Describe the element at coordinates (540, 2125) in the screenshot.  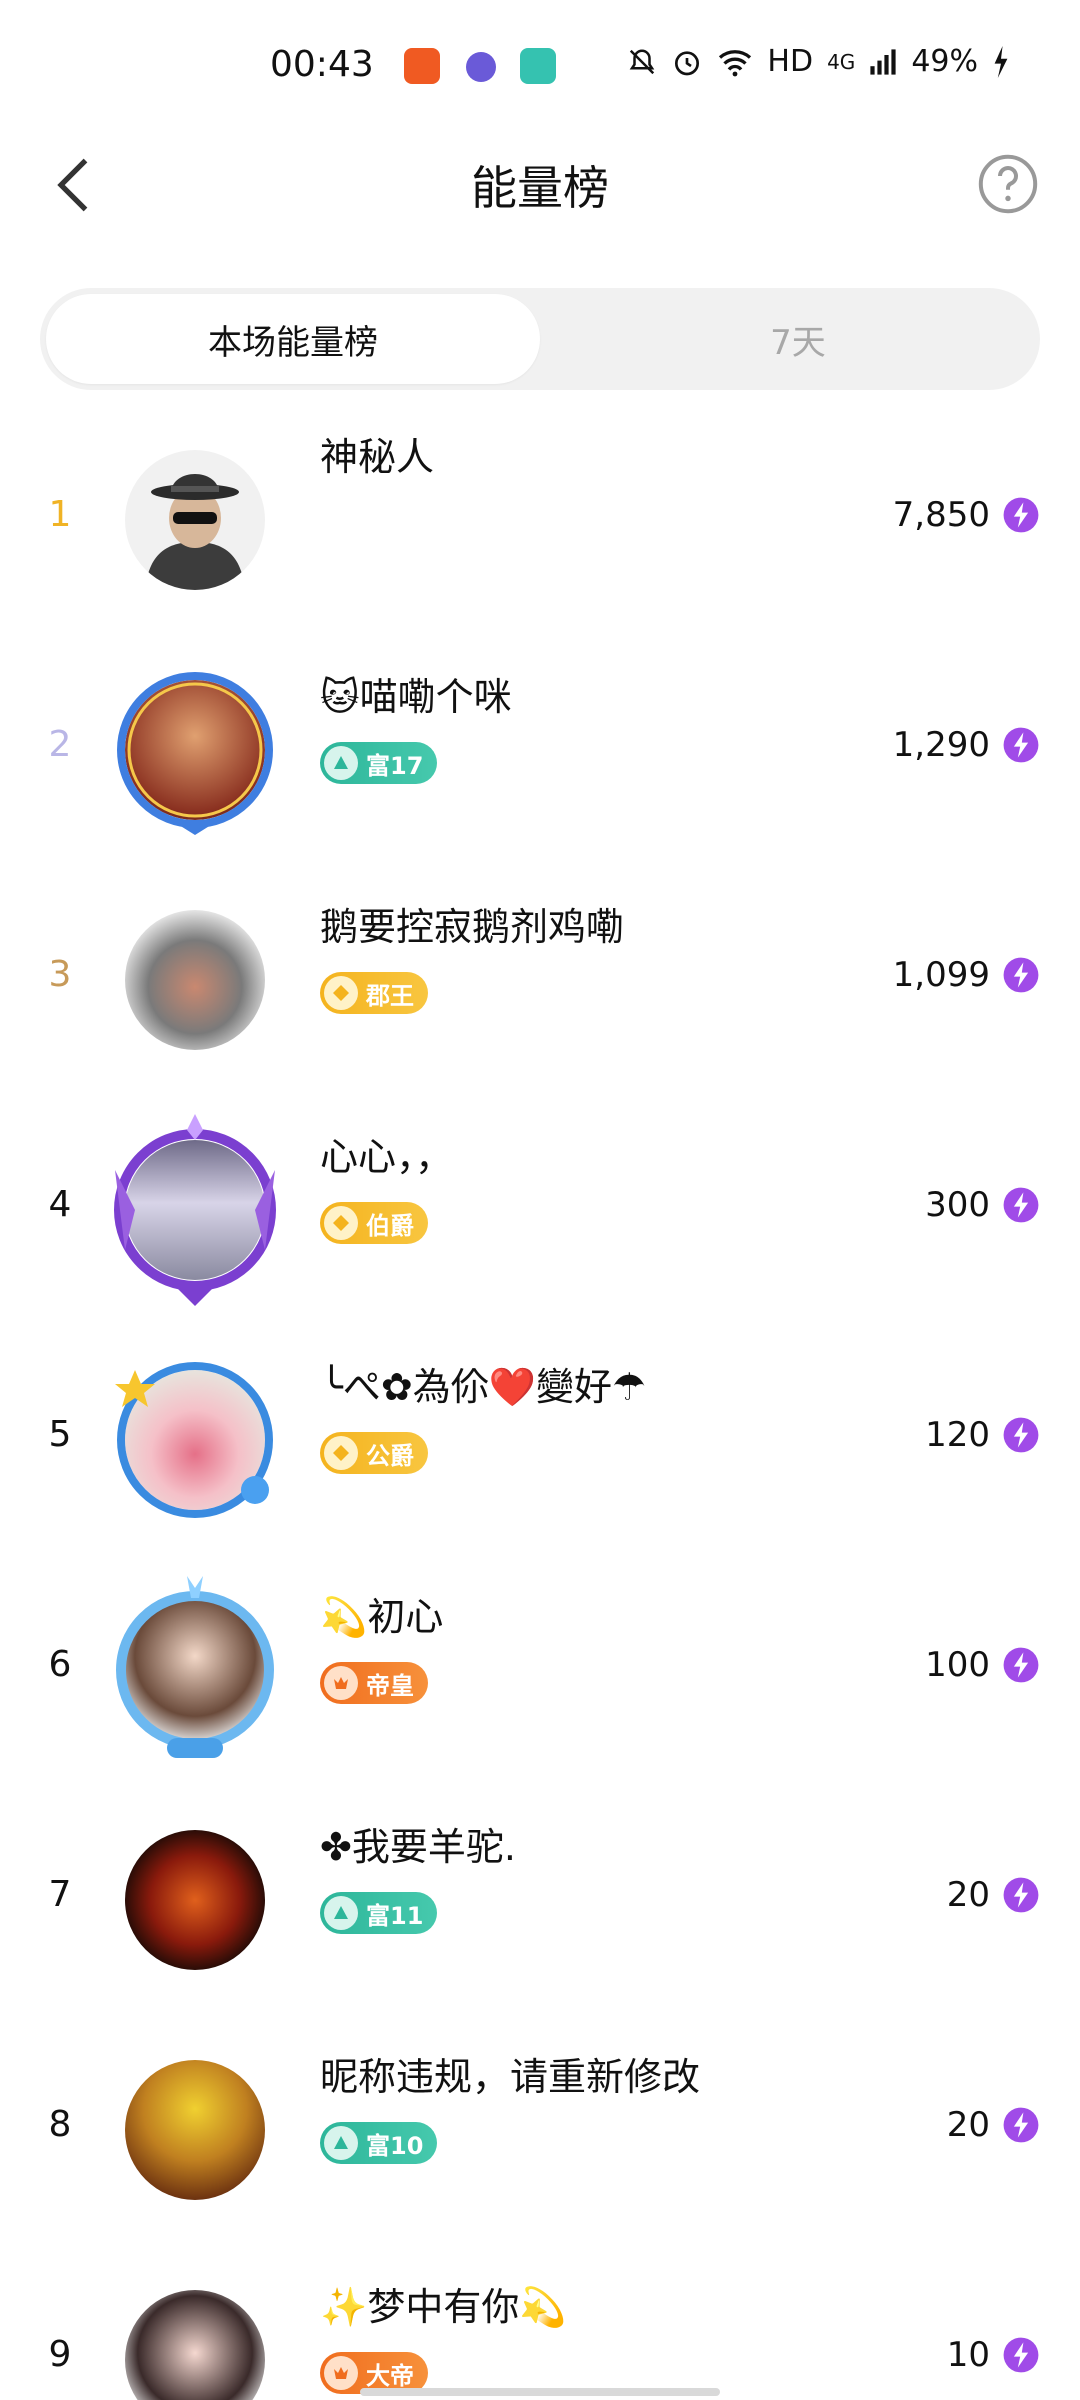
I see `ranking-row: 8 昵称违规，请重新修改 富10 20` at that location.